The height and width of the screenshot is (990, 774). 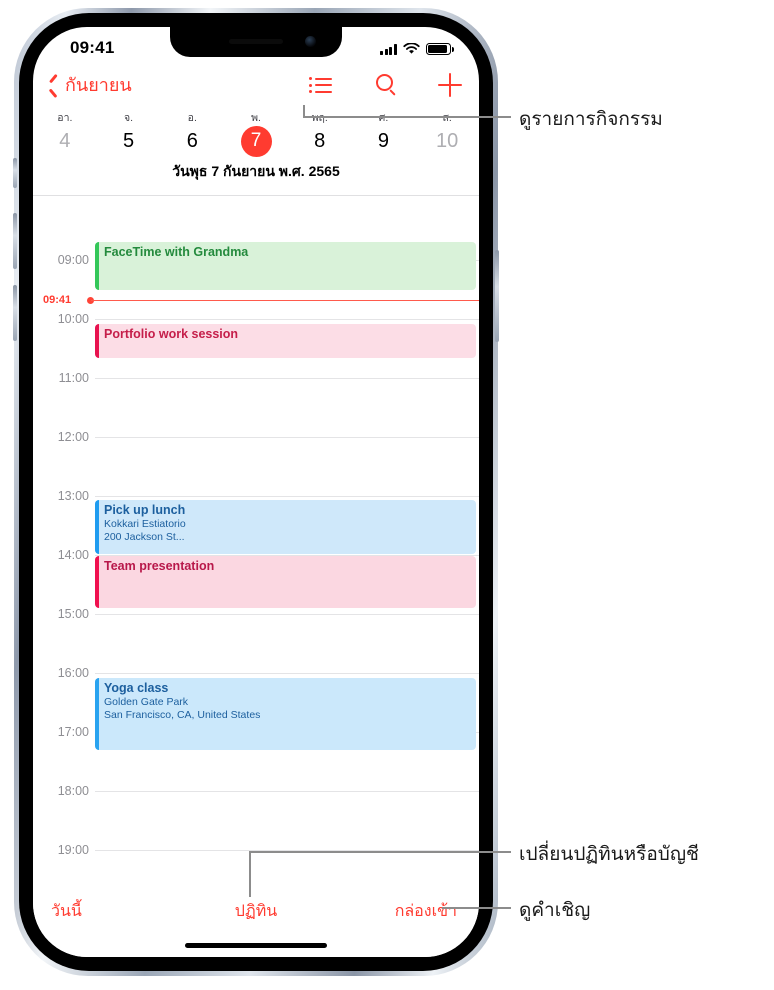 I want to click on navigation-actions, so click(x=386, y=85).